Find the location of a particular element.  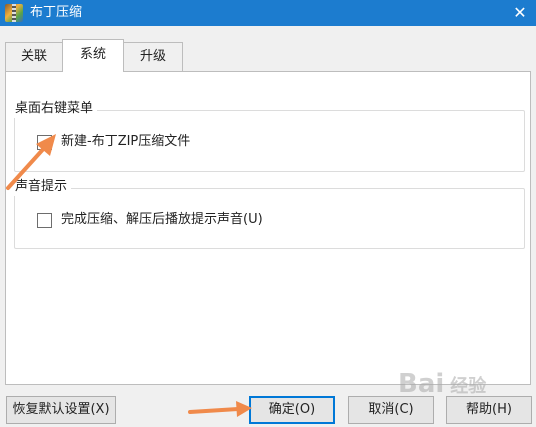

restore-defaults-button: 恢复默认设置(X) is located at coordinates (61, 410).